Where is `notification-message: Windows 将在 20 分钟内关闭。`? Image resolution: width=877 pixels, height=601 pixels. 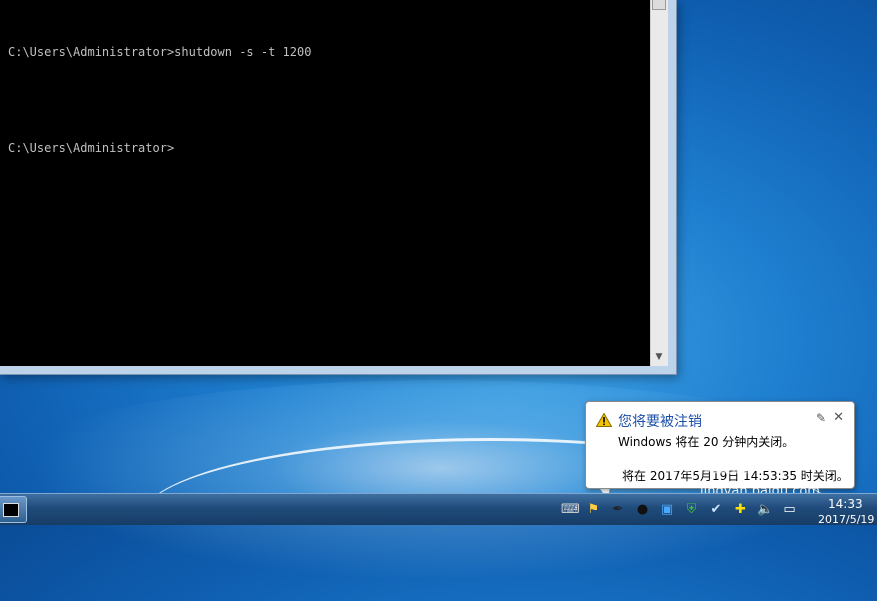 notification-message: Windows 将在 20 分钟内关闭。 is located at coordinates (706, 442).